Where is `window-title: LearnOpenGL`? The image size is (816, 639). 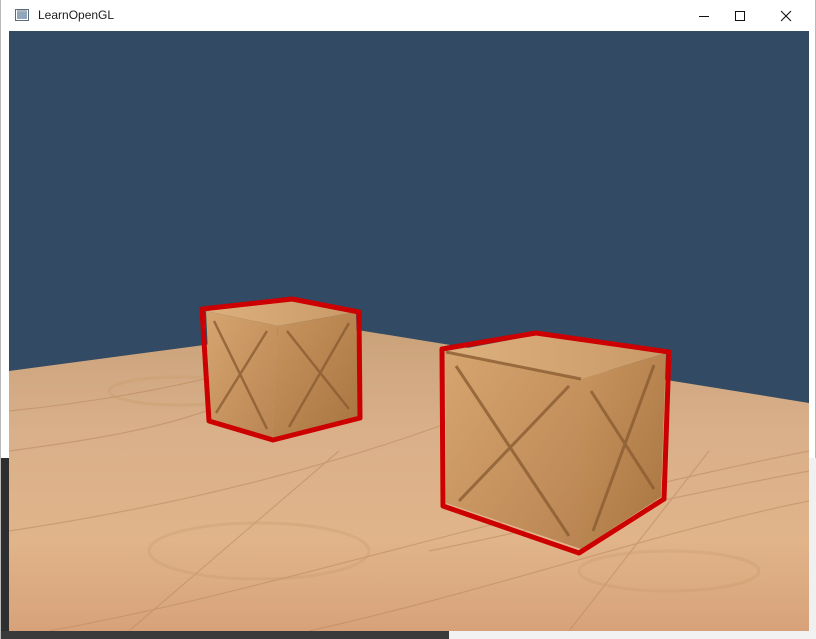
window-title: LearnOpenGL is located at coordinates (76, 15).